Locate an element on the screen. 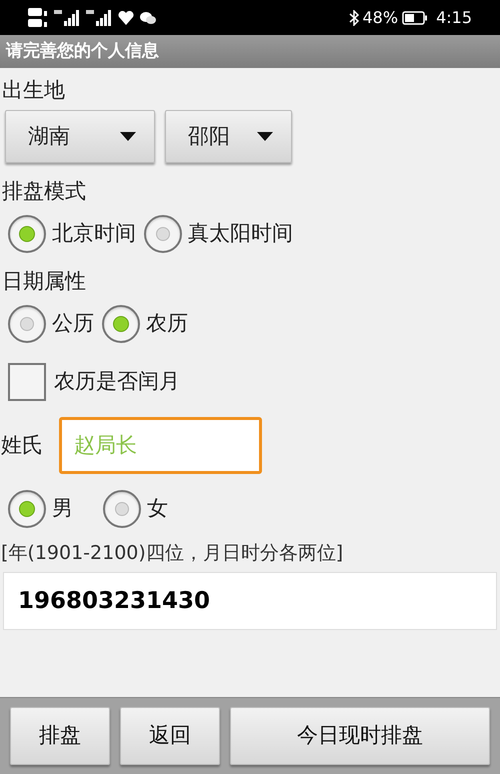 The image size is (500, 774). dropdown: 邵阳 is located at coordinates (228, 136).